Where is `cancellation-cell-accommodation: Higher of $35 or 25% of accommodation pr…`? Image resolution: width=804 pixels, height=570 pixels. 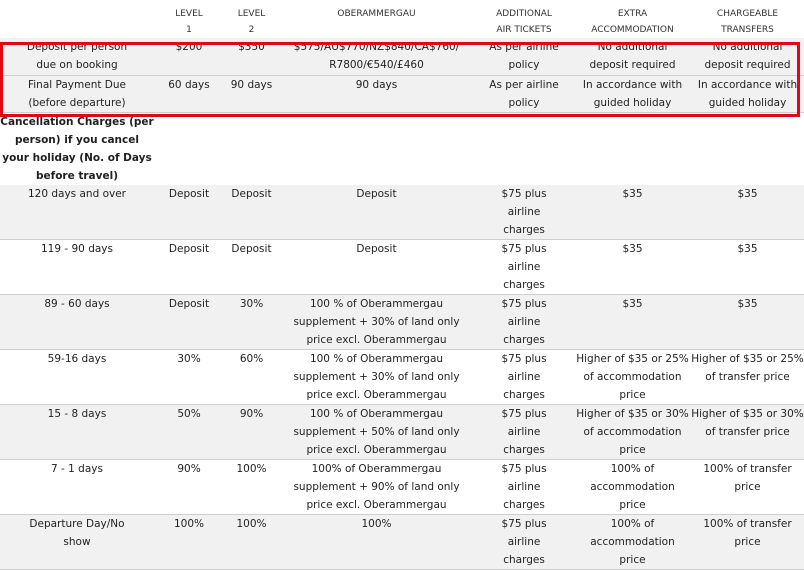 cancellation-cell-accommodation: Higher of $35 or 25% of accommodation pr… is located at coordinates (632, 377).